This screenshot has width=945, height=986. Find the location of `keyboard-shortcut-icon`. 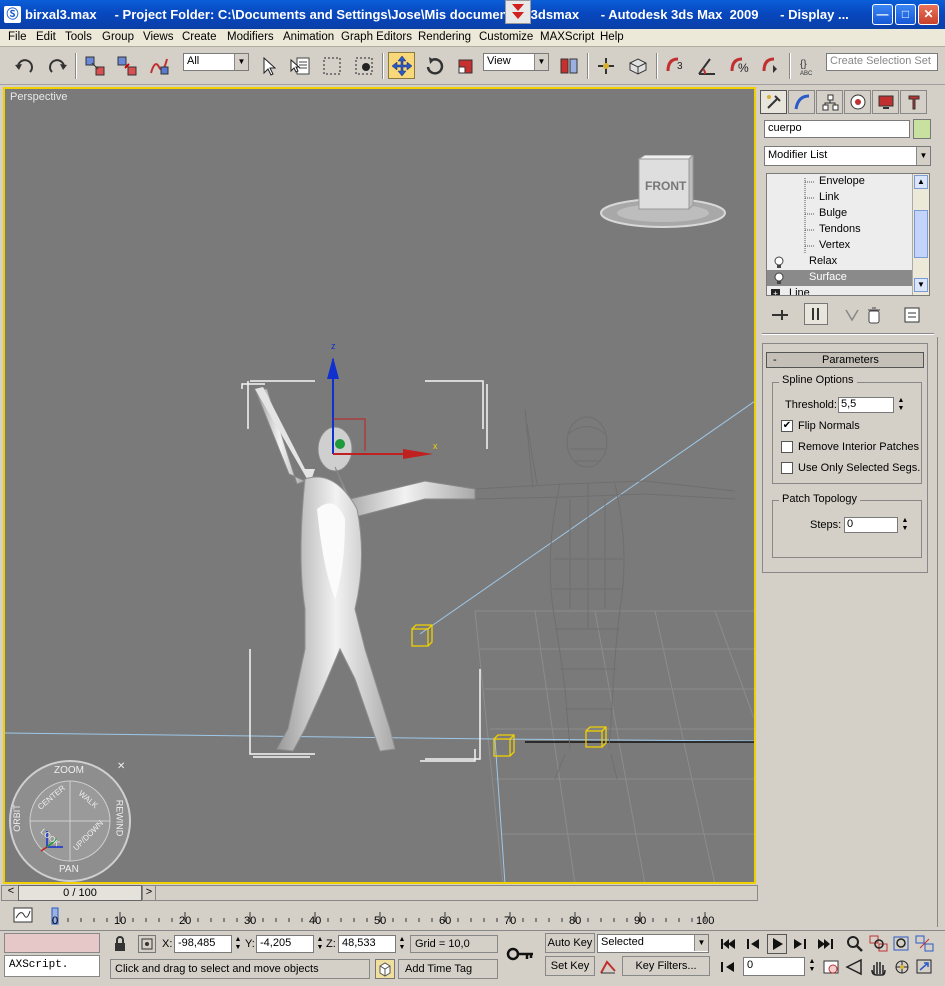

keyboard-shortcut-icon is located at coordinates (637, 65).